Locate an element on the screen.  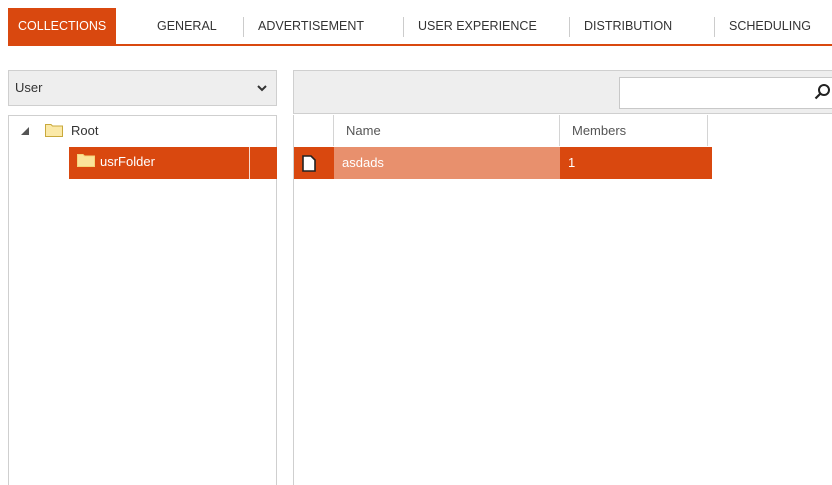
grid-header: Name Members is located at coordinates (563, 130).